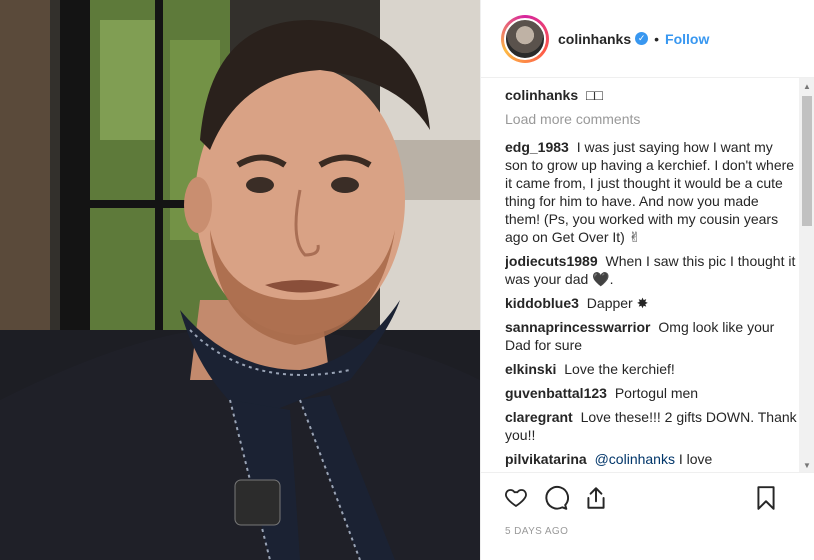 The height and width of the screenshot is (560, 814). I want to click on comment-username: kiddoblue3, so click(542, 303).